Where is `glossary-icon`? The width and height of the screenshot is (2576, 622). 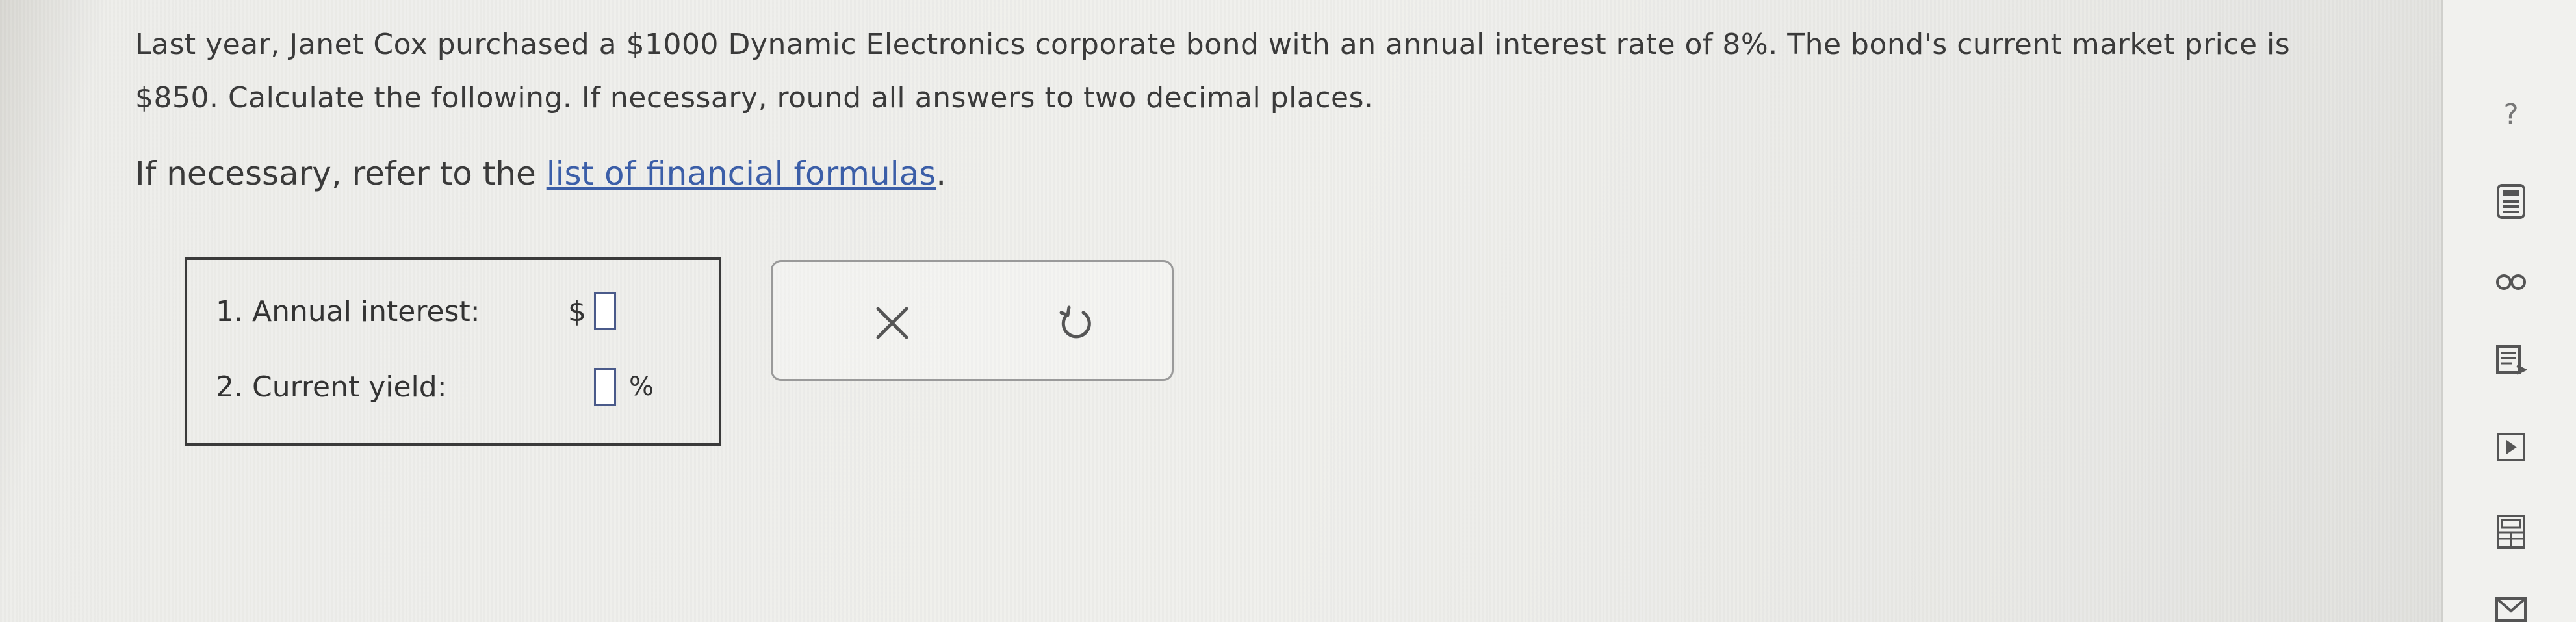 glossary-icon is located at coordinates (2511, 282).